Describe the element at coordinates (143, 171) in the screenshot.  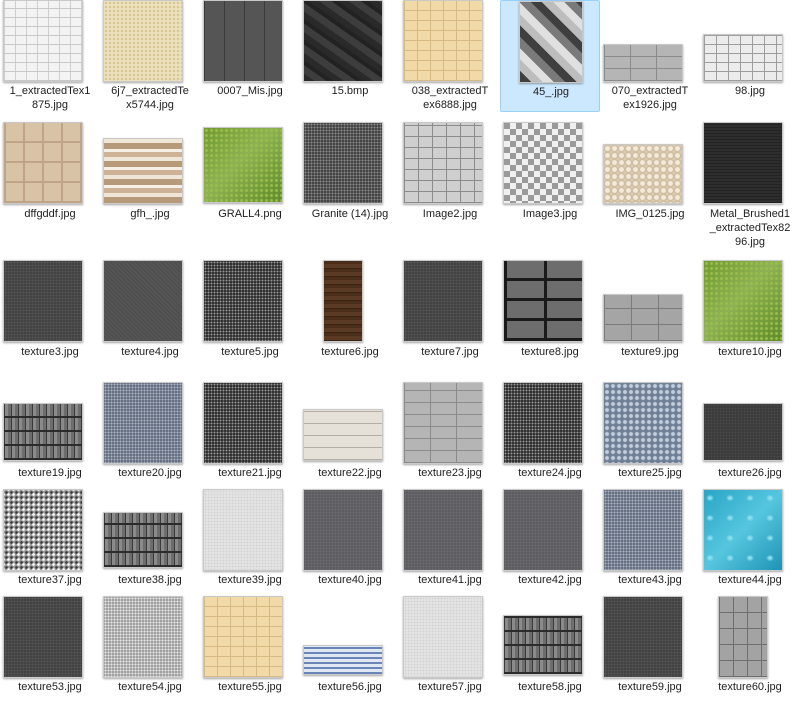
I see `striped-wood-texture` at that location.